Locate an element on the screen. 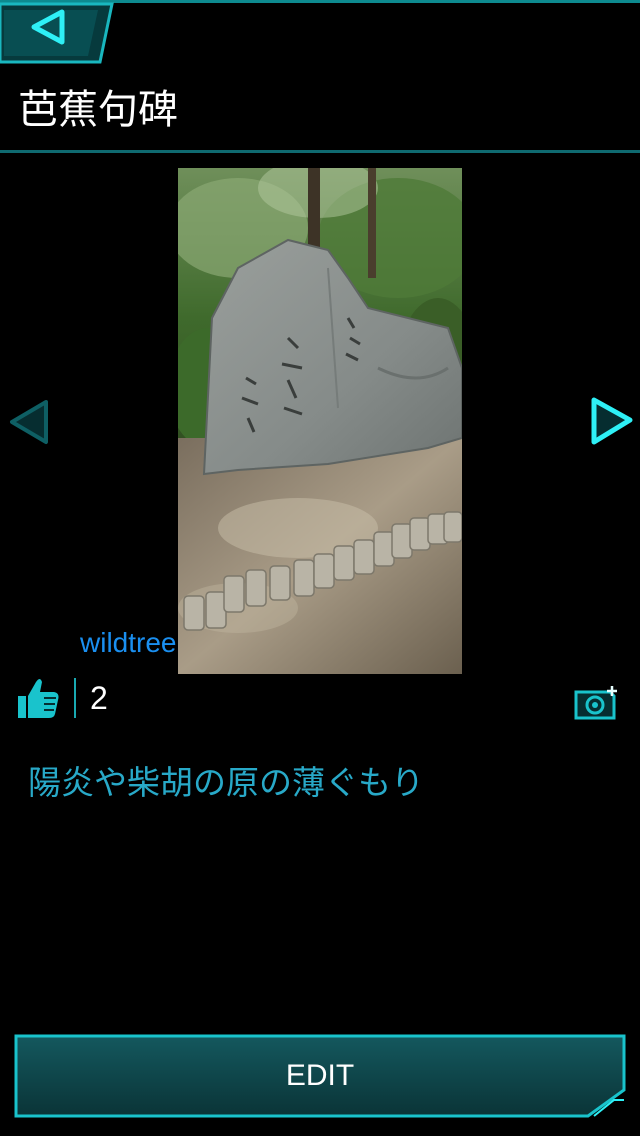 The width and height of the screenshot is (640, 1136). title-divider is located at coordinates (320, 151).